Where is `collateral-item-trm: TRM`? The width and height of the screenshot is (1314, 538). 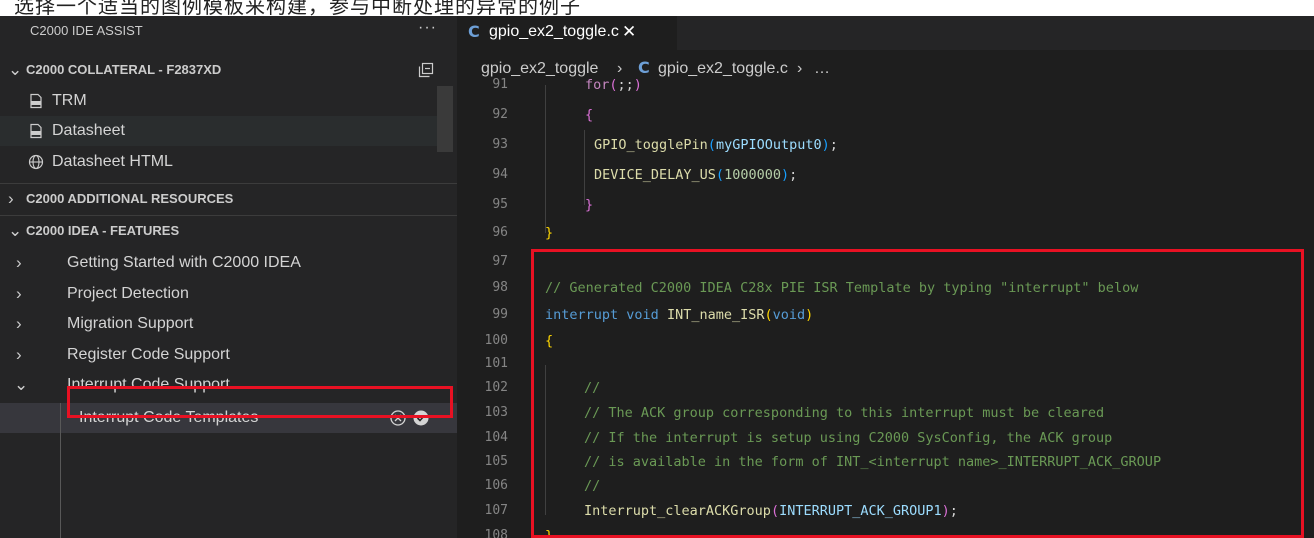
collateral-item-trm: TRM is located at coordinates (228, 101).